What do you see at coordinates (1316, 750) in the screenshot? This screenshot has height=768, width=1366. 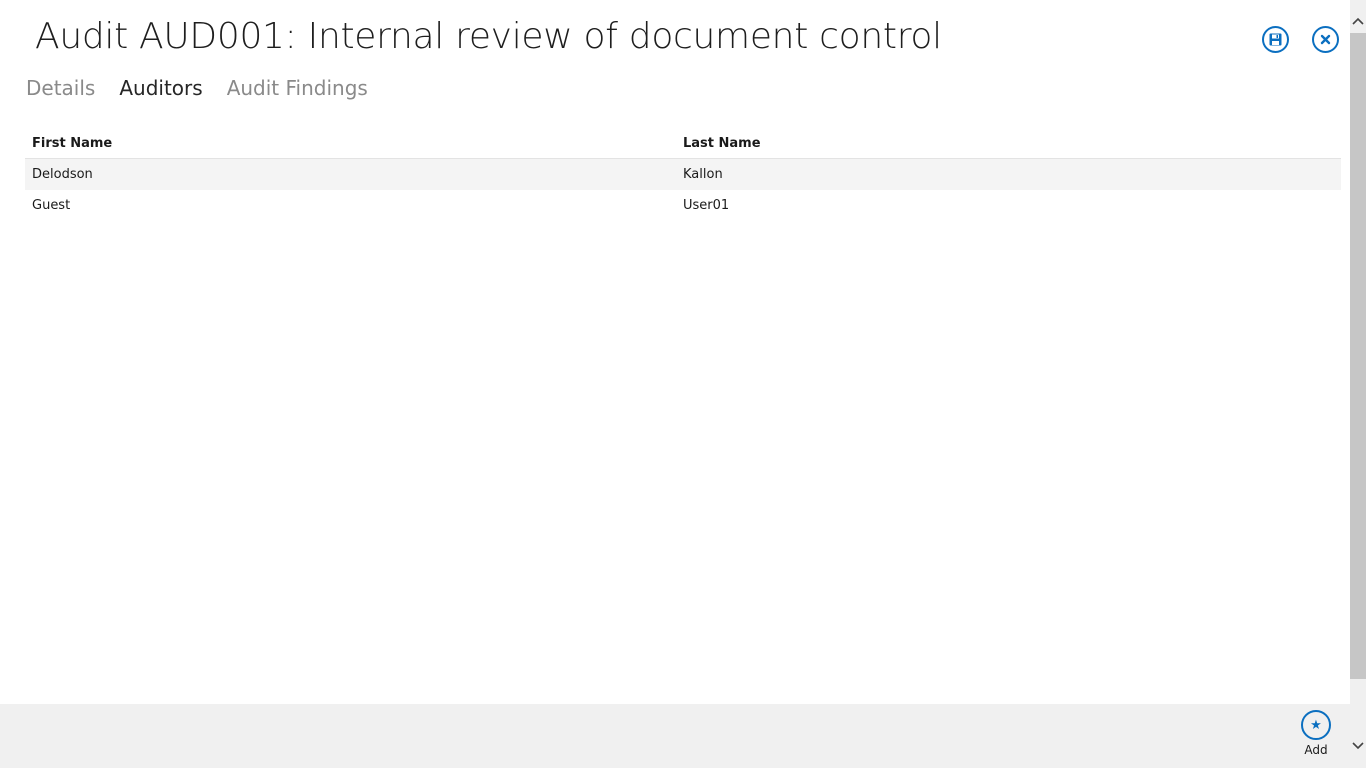 I see `add-button-label: Add` at bounding box center [1316, 750].